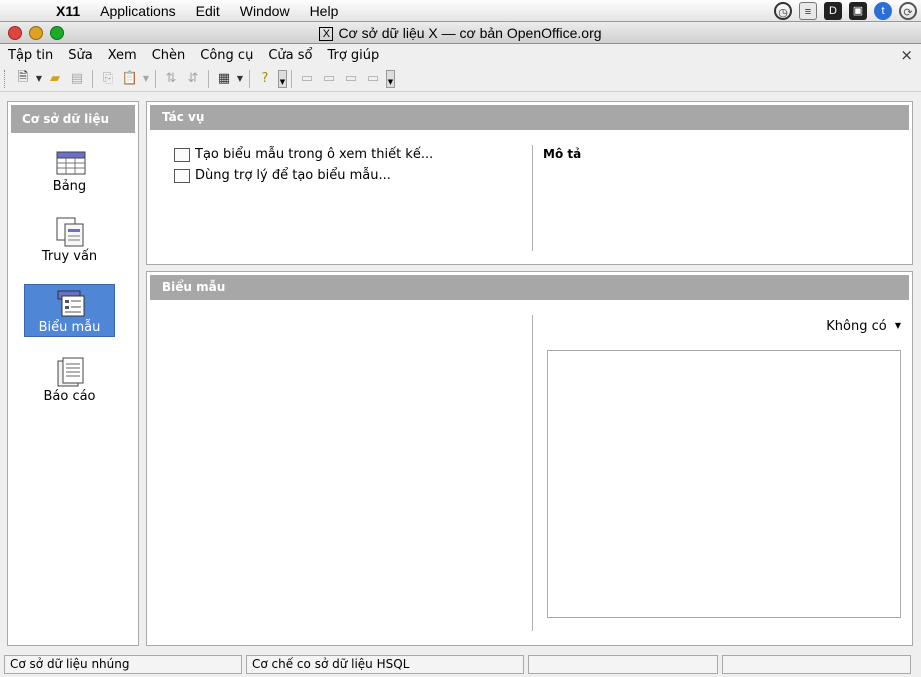 Image resolution: width=921 pixels, height=677 pixels. Describe the element at coordinates (70, 303) in the screenshot. I see `form-icon` at that location.